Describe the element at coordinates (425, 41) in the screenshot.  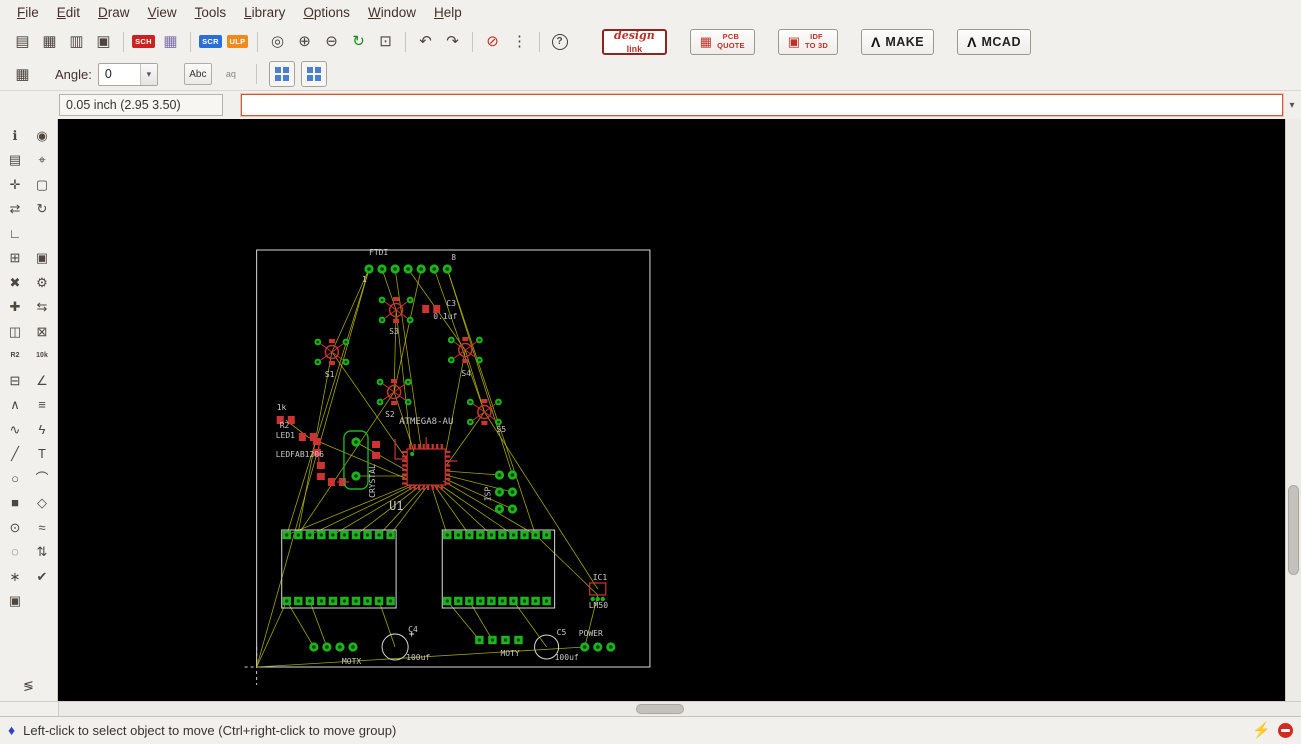
I see `undo-button: ↶` at that location.